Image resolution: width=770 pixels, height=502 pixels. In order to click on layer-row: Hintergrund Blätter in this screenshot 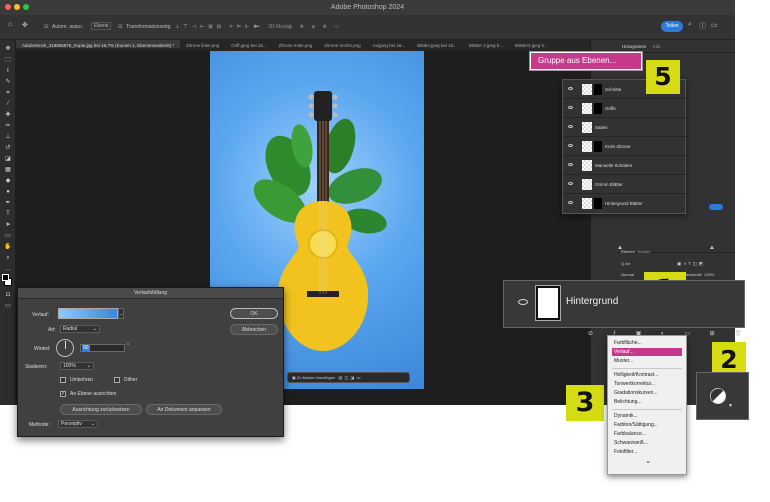, I will do `click(625, 203)`.